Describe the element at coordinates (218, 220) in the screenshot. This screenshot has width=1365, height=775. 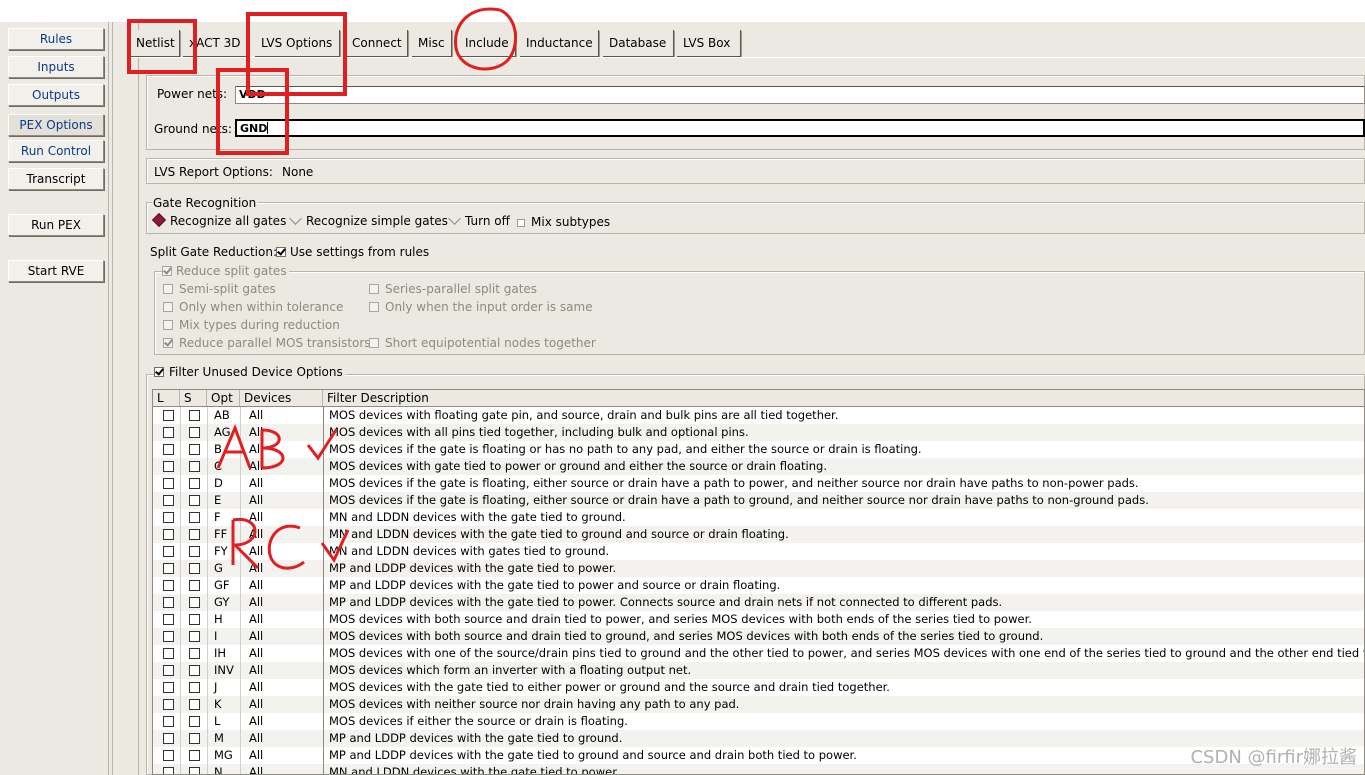
I see `radio-recognize-all: Recognize all gates` at that location.